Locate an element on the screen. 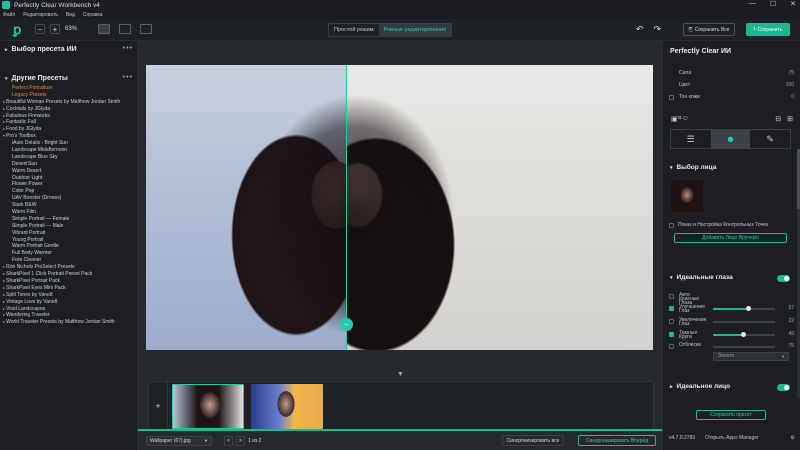  preset-item: Full Body Warmer is located at coordinates (69, 253).